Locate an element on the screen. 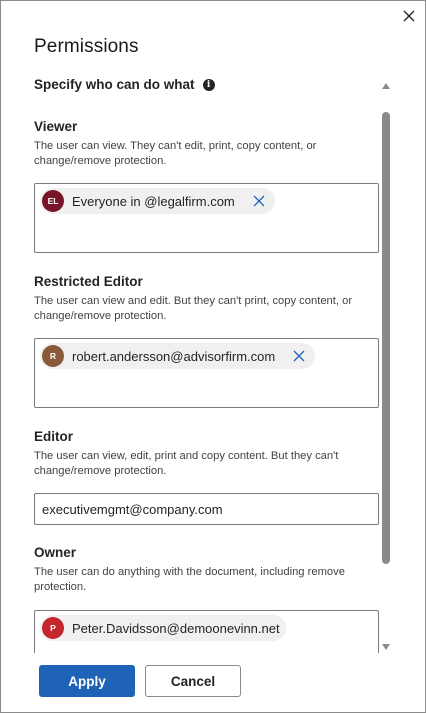 The image size is (426, 713). scroll-up-arrow is located at coordinates (386, 86).